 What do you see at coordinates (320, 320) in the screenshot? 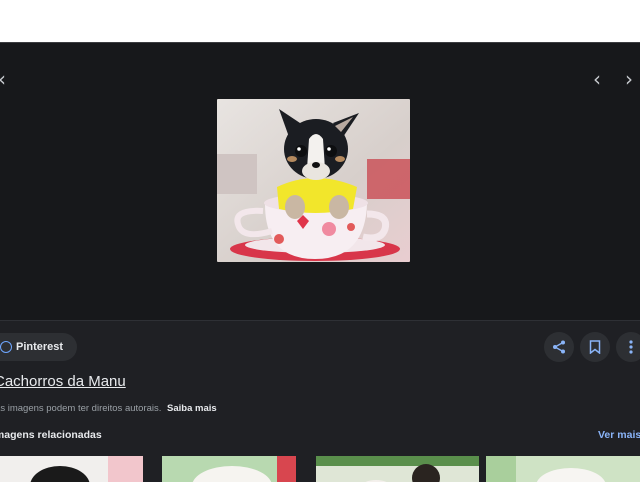
I see `divider` at bounding box center [320, 320].